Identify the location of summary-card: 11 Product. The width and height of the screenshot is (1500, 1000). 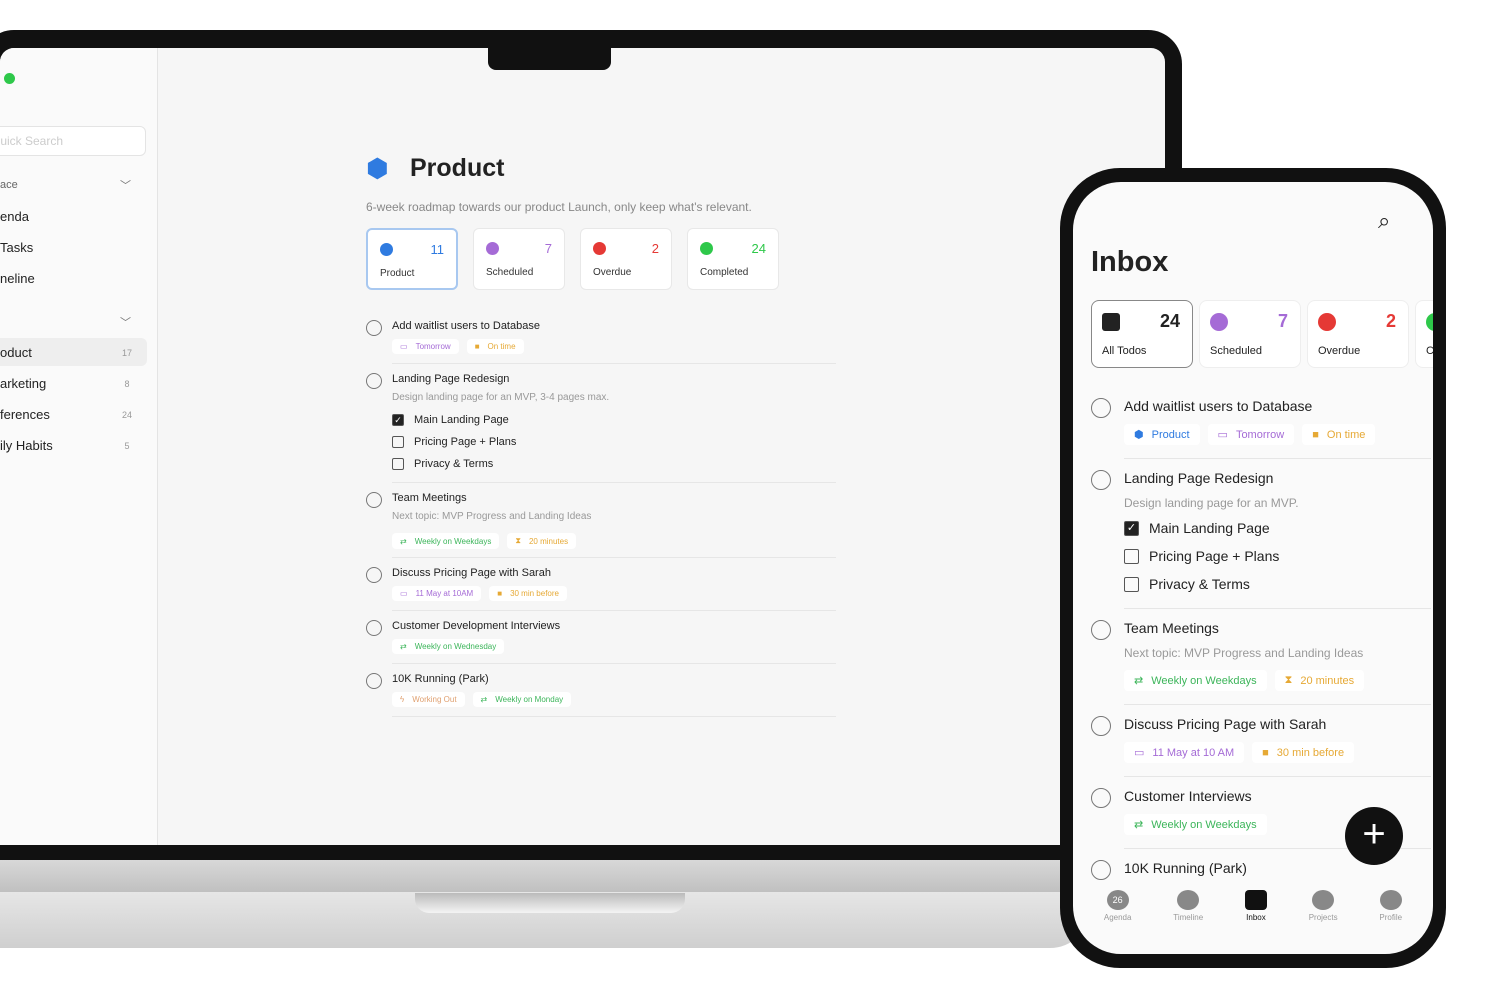
(412, 259).